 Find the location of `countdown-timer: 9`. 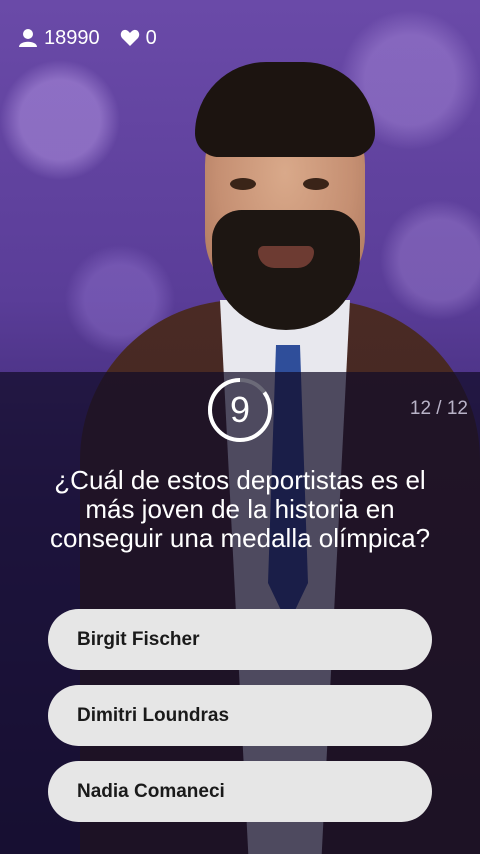

countdown-timer: 9 is located at coordinates (240, 410).